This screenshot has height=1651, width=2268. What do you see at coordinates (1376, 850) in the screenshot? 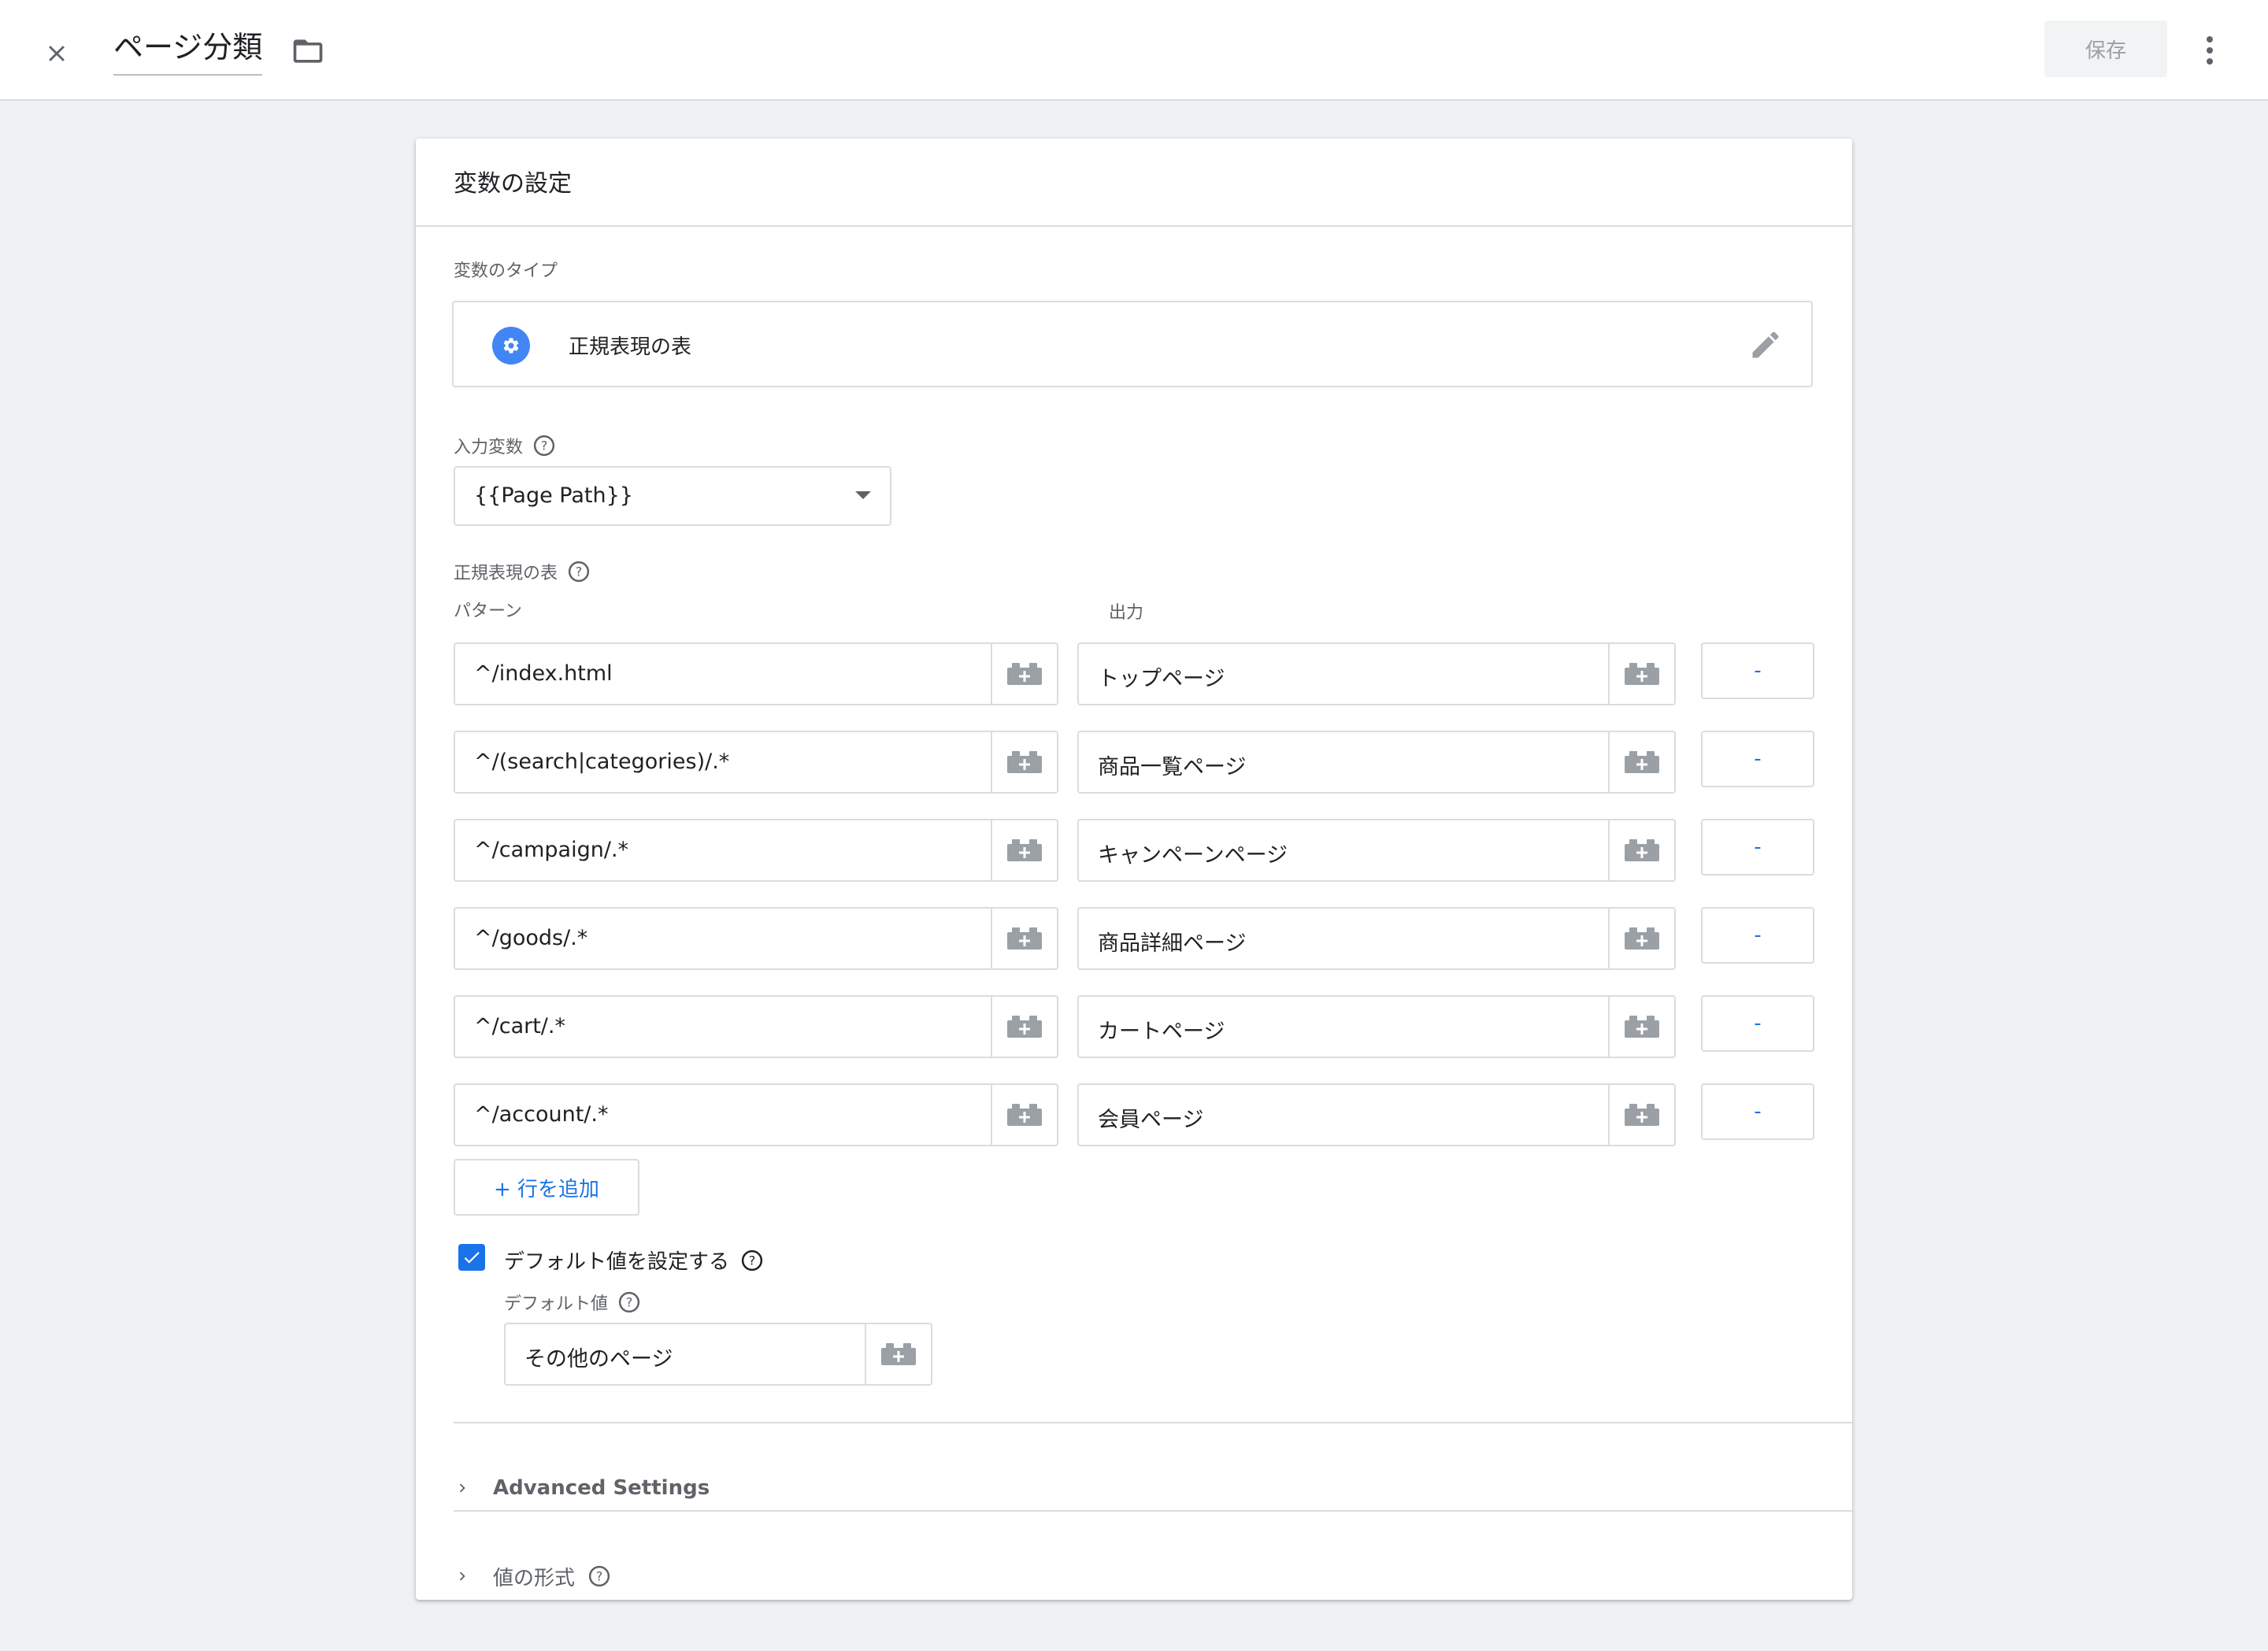
I see `output-input: キャンペーンページ` at bounding box center [1376, 850].